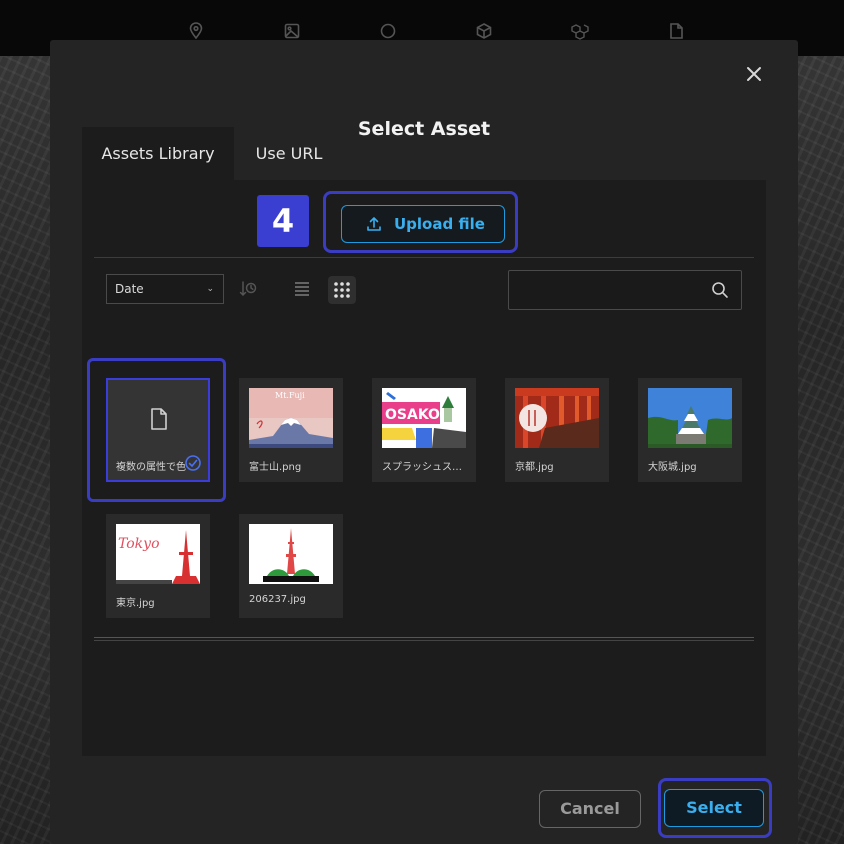  I want to click on search-icon, so click(720, 290).